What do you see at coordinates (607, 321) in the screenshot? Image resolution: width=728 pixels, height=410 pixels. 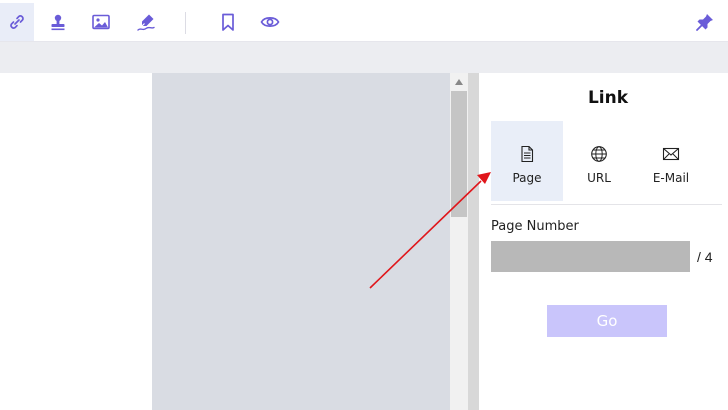 I see `go-button: Go` at bounding box center [607, 321].